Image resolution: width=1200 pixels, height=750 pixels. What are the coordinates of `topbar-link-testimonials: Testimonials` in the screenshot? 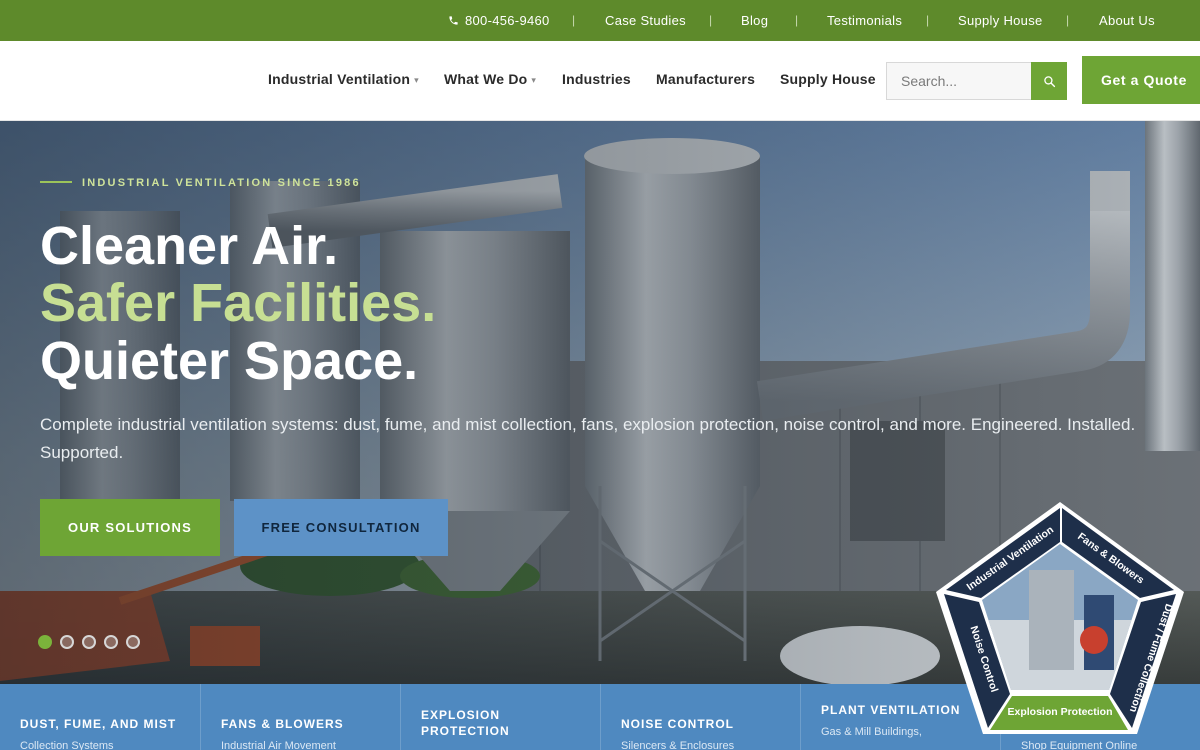 It's located at (864, 20).